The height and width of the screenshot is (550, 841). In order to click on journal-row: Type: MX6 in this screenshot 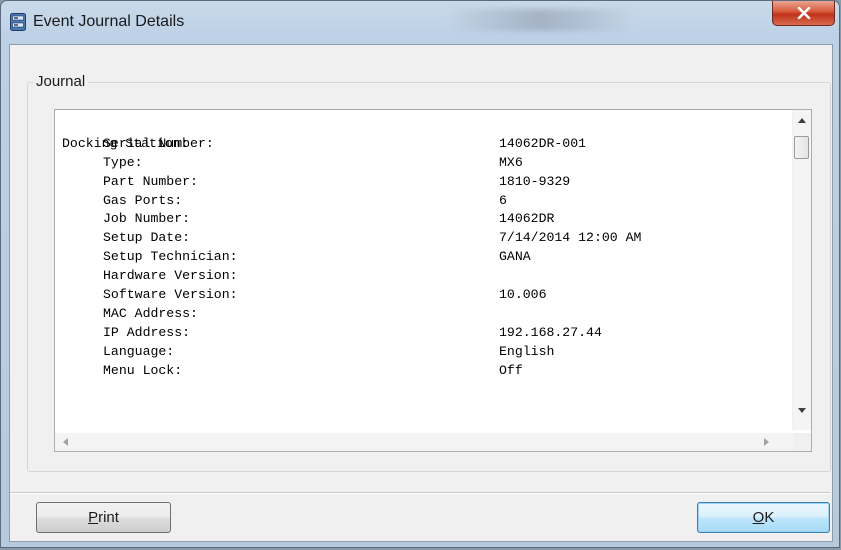, I will do `click(422, 163)`.